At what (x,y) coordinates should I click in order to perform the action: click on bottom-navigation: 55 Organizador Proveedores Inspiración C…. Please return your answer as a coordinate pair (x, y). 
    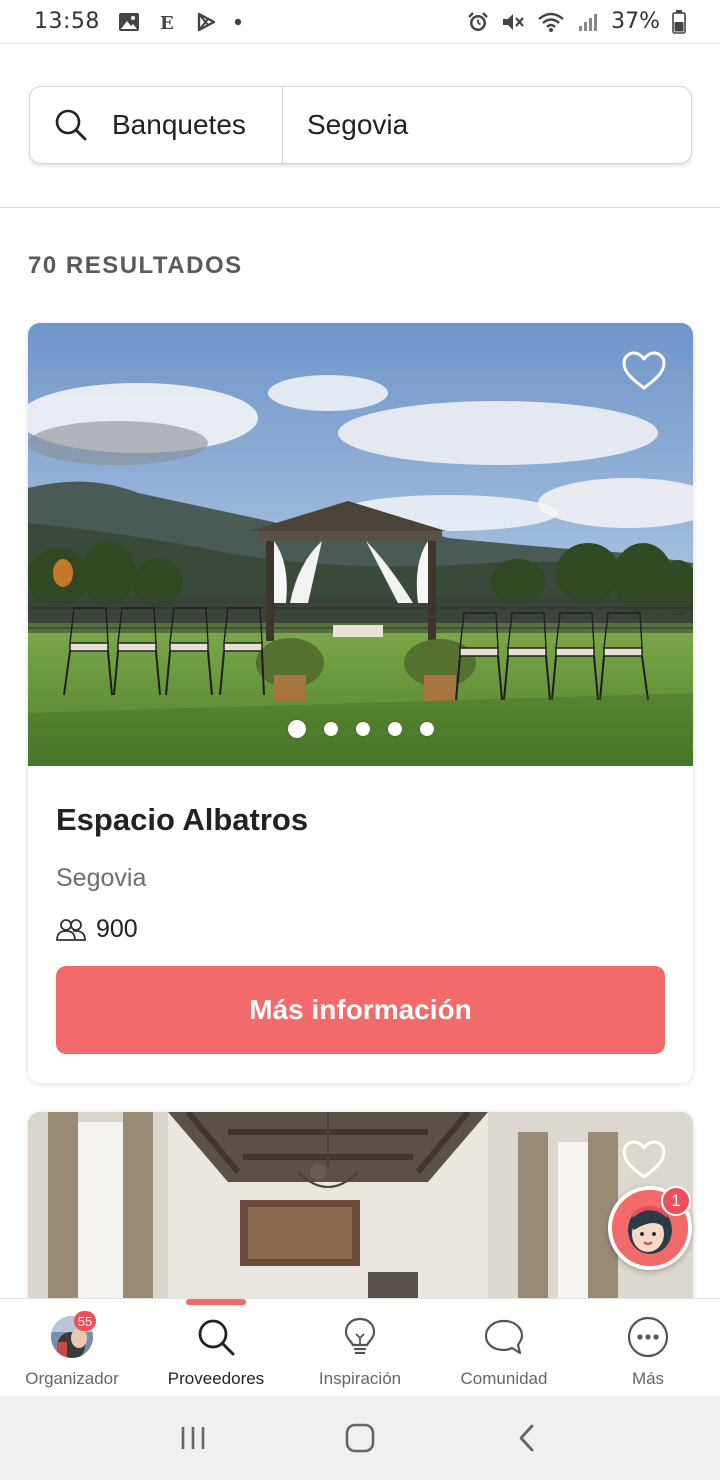
    Looking at the image, I should click on (360, 1347).